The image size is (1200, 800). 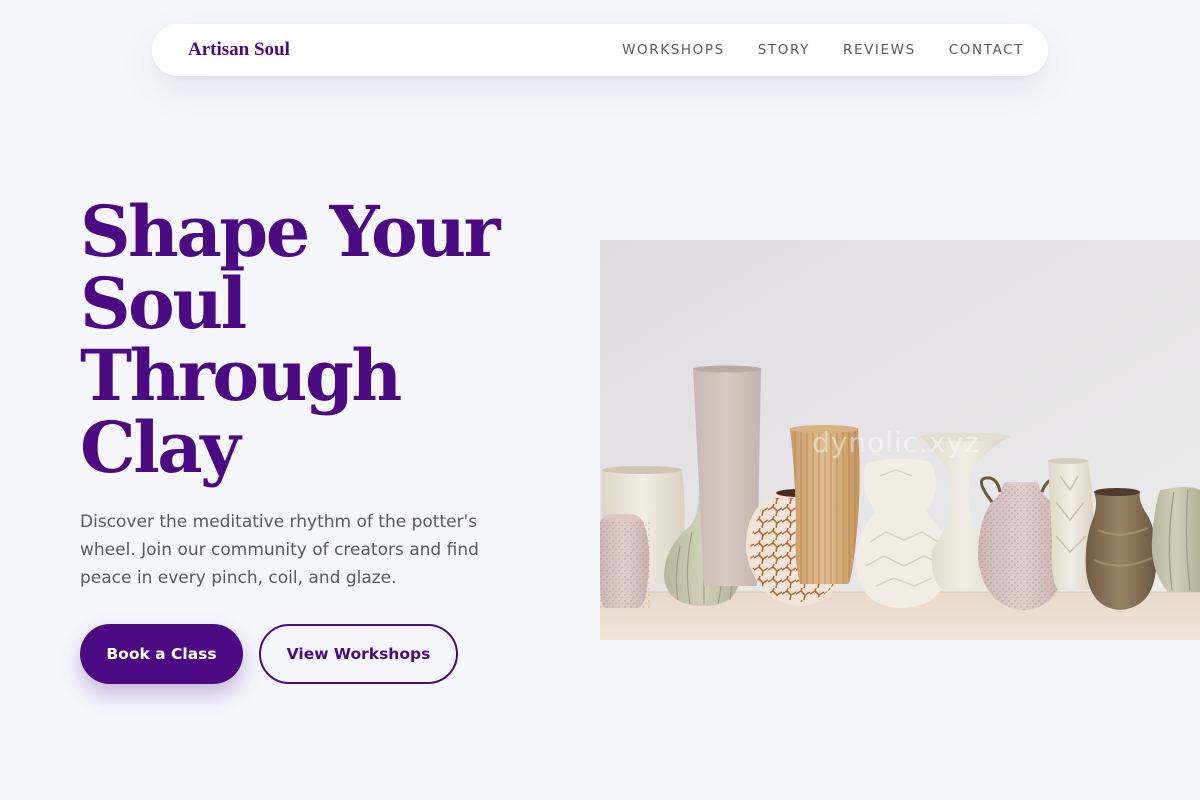 I want to click on hero-title-line: Soul, so click(x=163, y=303).